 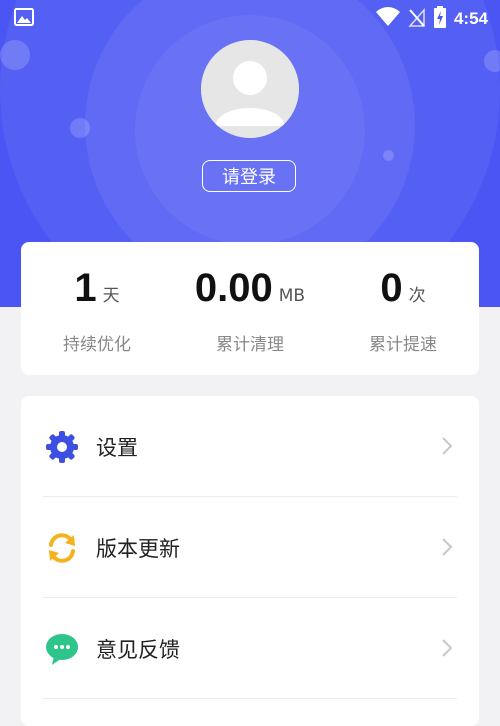 I want to click on menu-item-label: 意见反馈, so click(x=138, y=650).